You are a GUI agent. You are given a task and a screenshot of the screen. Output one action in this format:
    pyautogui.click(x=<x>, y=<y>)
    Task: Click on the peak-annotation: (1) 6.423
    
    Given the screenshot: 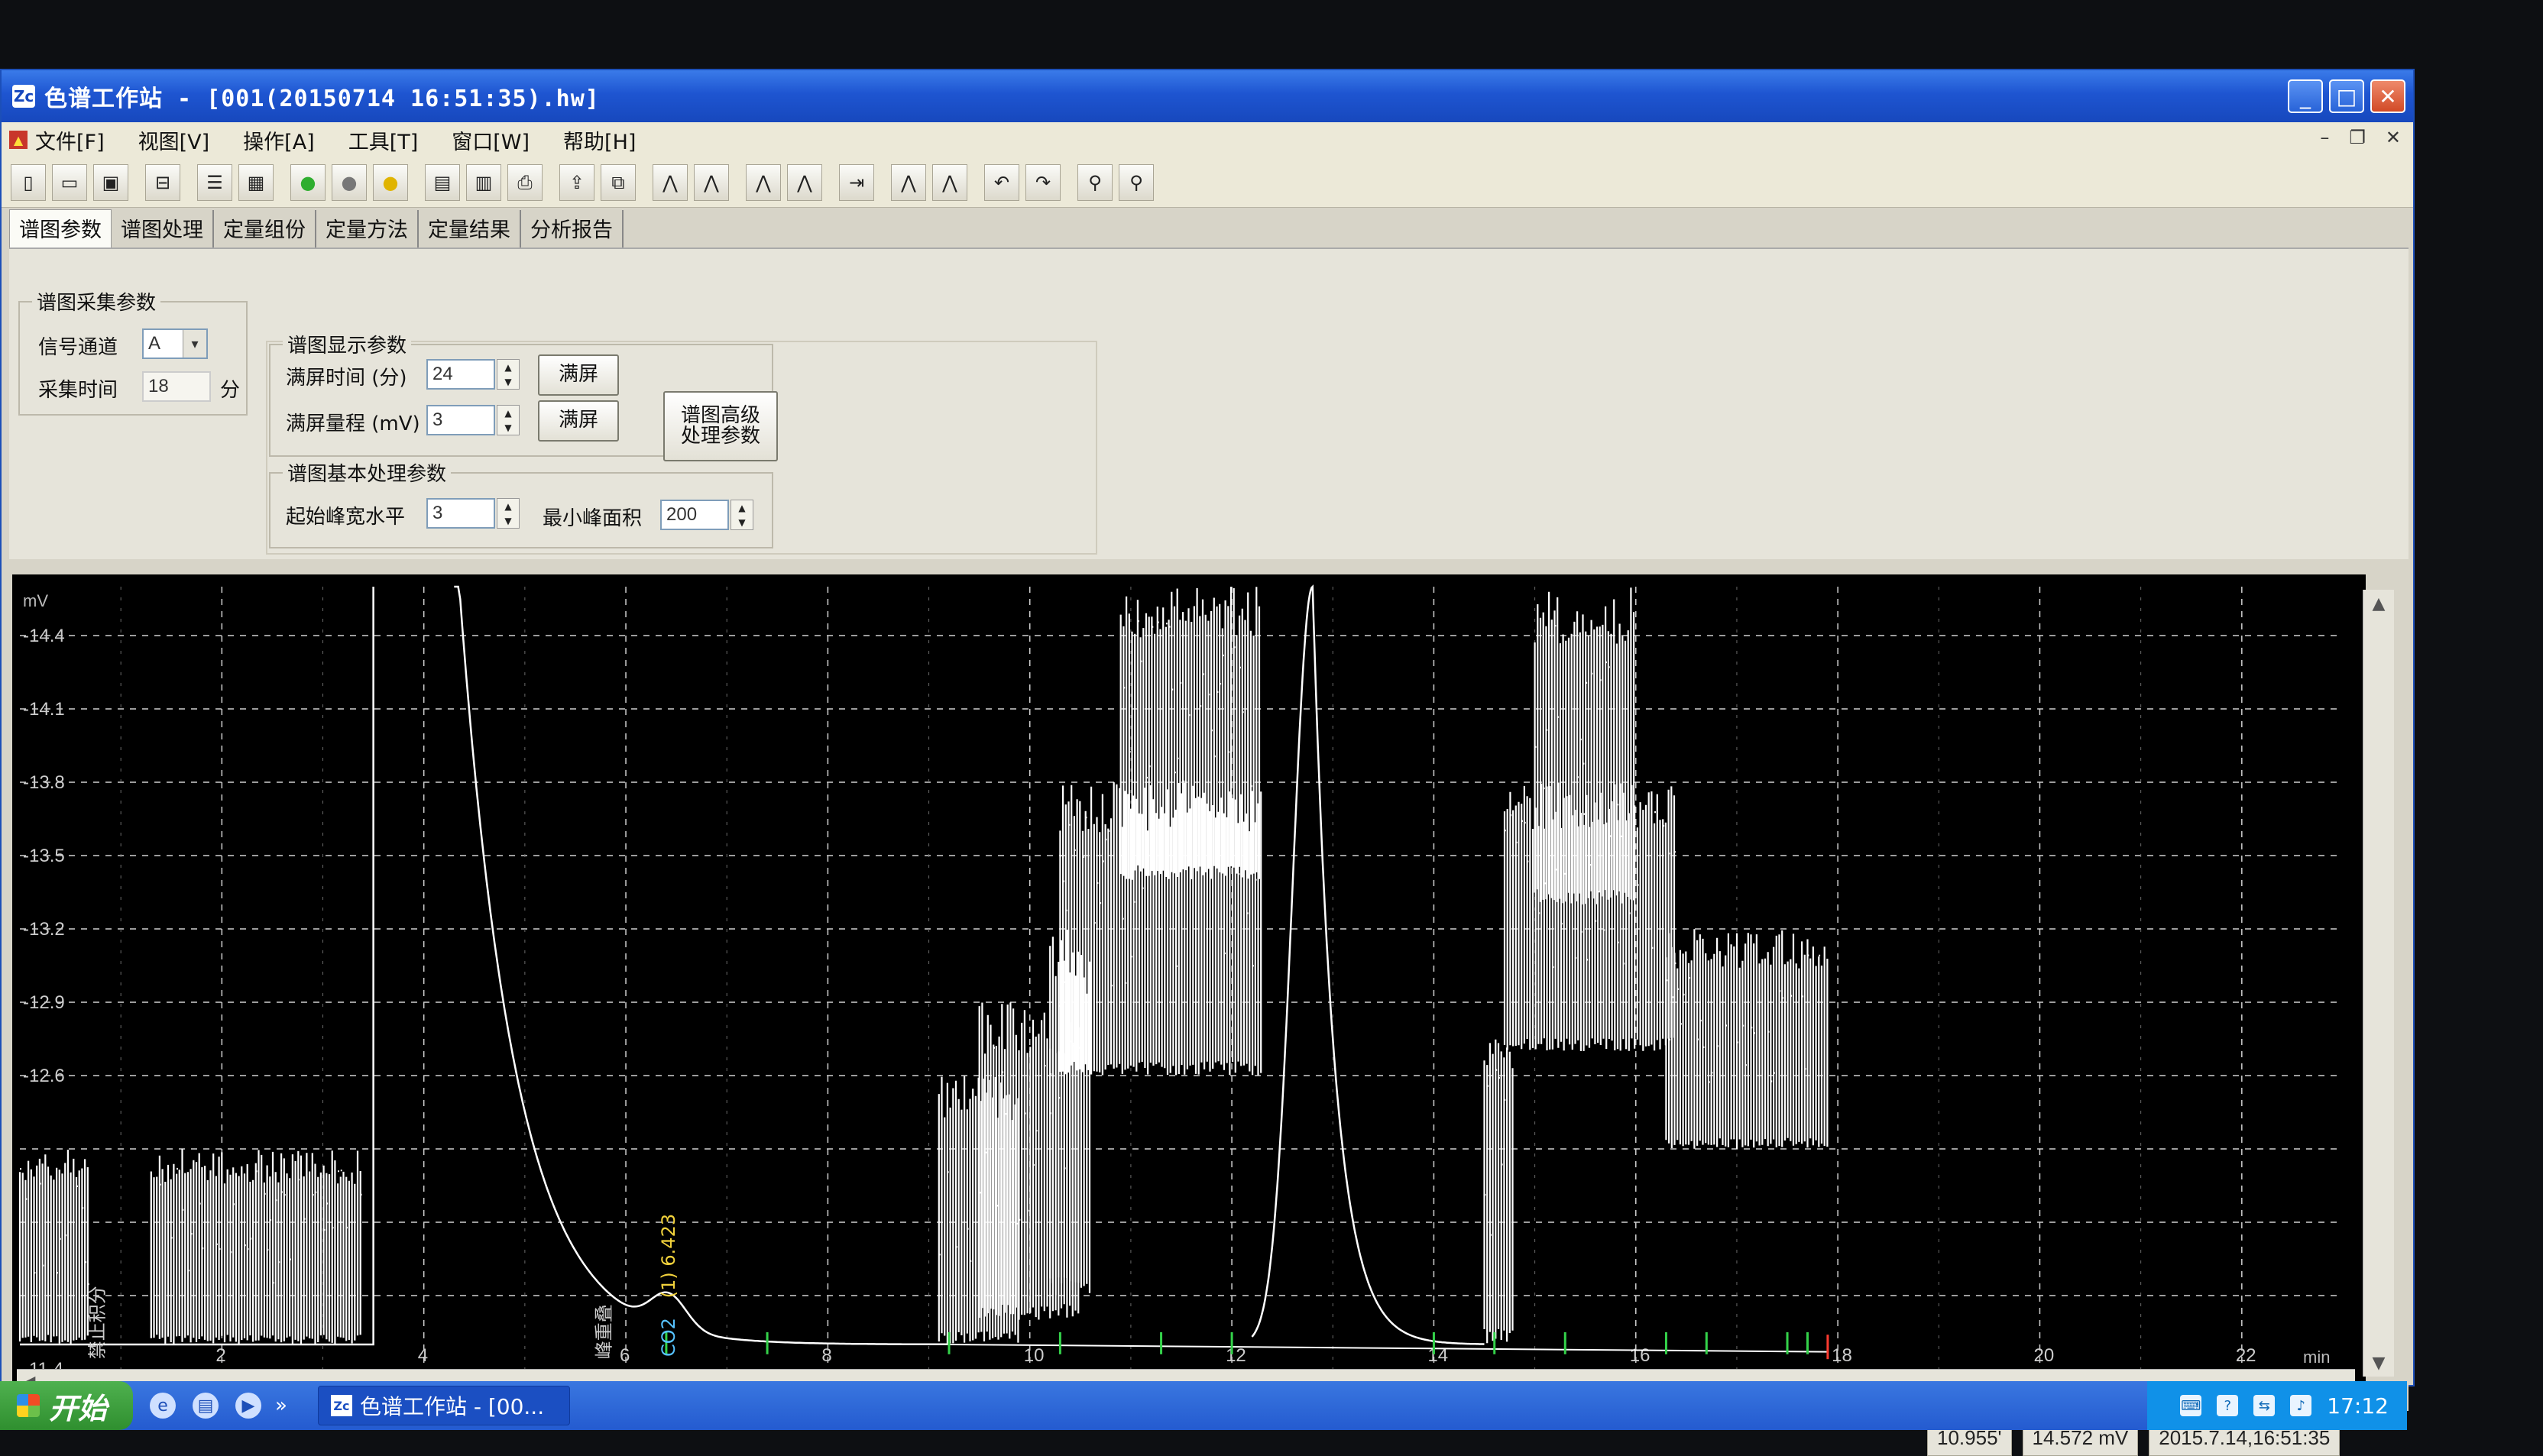 What is the action you would take?
    pyautogui.click(x=668, y=1256)
    